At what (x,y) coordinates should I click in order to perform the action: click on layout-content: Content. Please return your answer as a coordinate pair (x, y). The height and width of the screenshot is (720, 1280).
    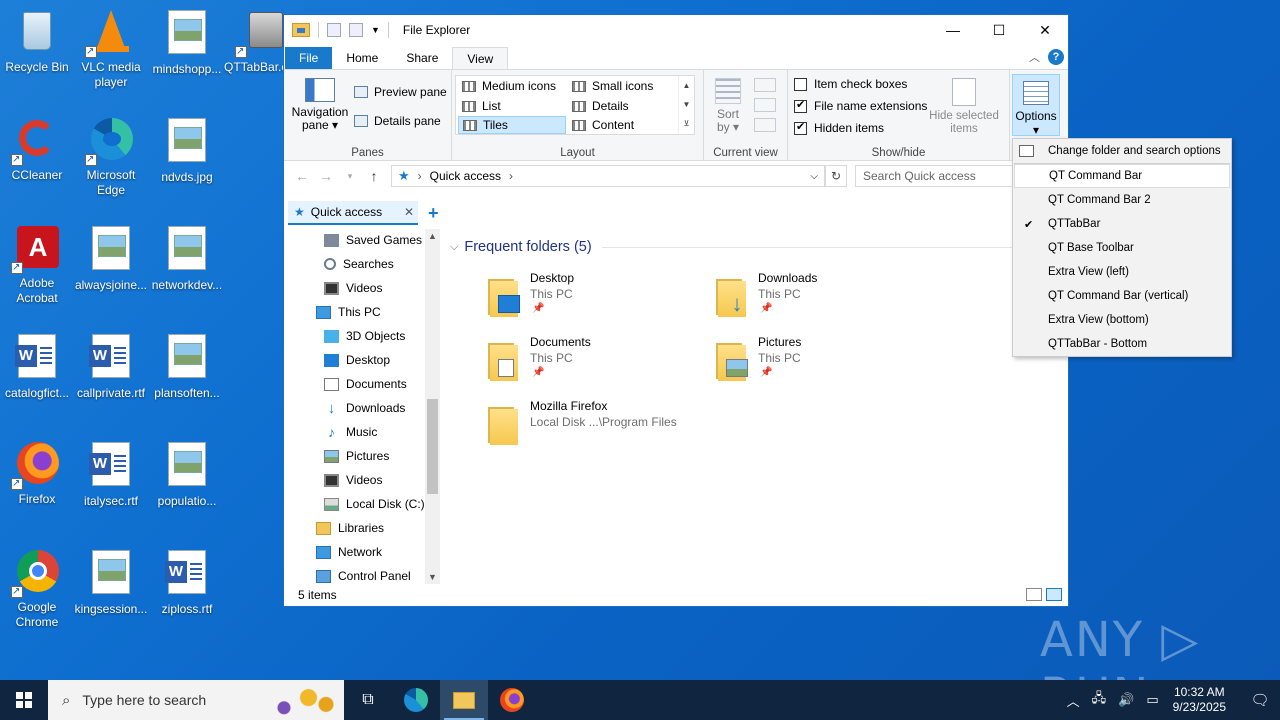
    Looking at the image, I should click on (623, 125).